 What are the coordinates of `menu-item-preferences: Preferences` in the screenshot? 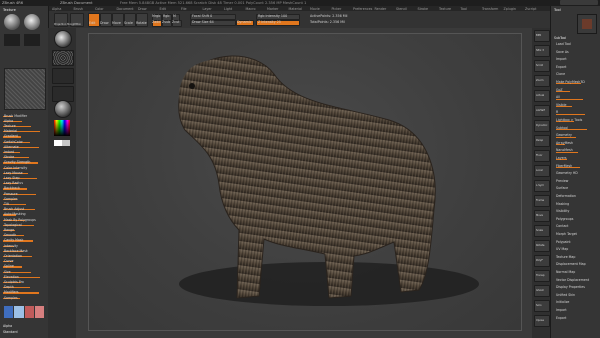 It's located at (362, 9).